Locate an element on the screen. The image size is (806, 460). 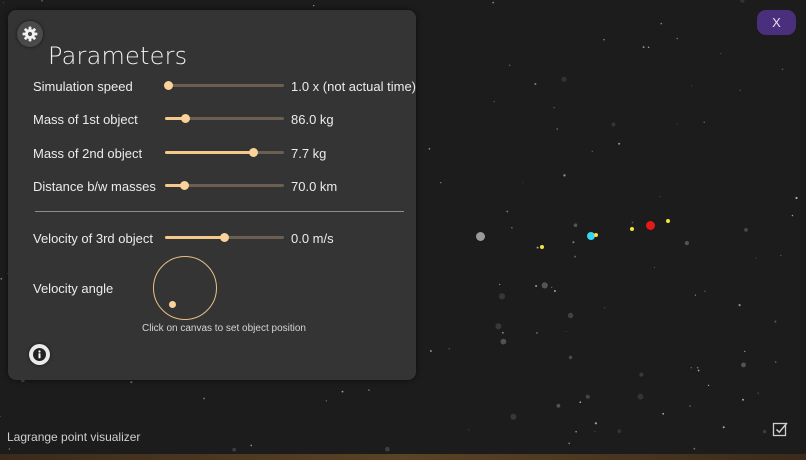
lagrange-point-l2 is located at coordinates (542, 247).